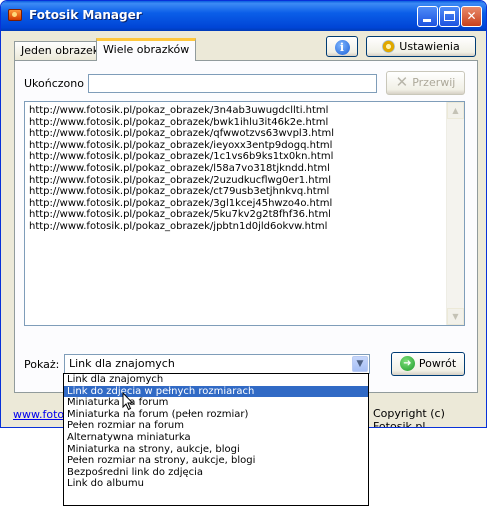 This screenshot has height=518, width=489. Describe the element at coordinates (217, 364) in the screenshot. I see `show-format-select: Link dla znajomych ▼` at that location.